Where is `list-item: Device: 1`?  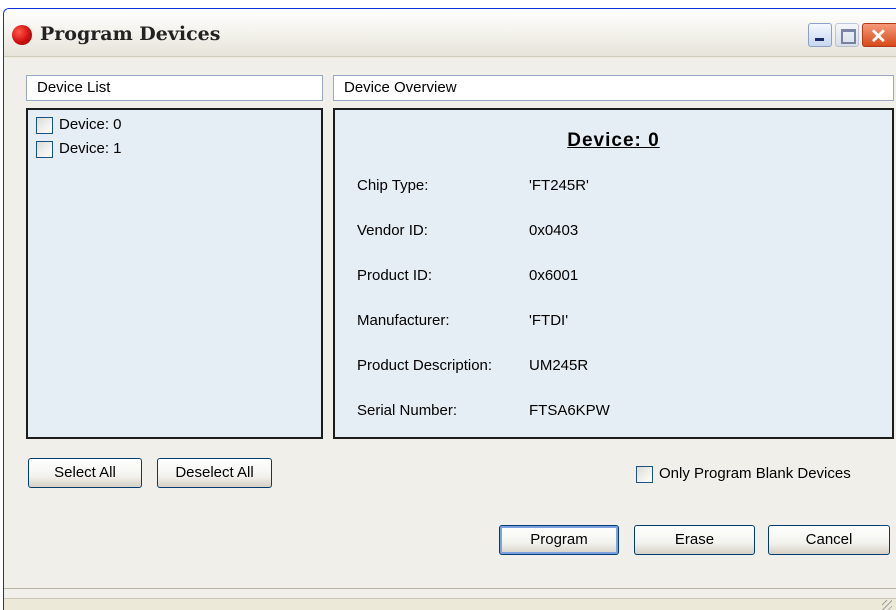 list-item: Device: 1 is located at coordinates (79, 150).